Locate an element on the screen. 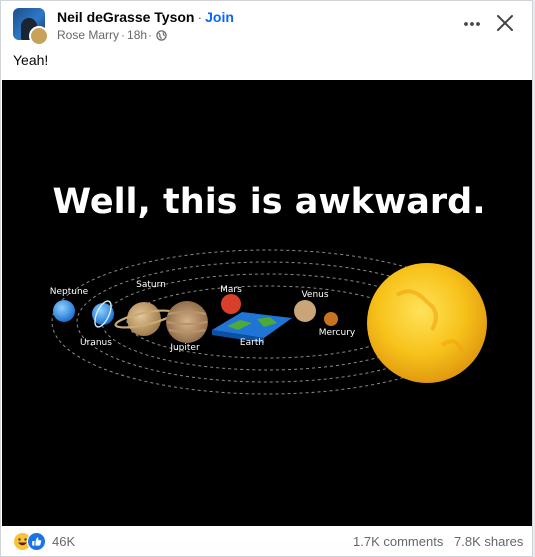 The width and height of the screenshot is (535, 557). reaction-count: 46K is located at coordinates (64, 541).